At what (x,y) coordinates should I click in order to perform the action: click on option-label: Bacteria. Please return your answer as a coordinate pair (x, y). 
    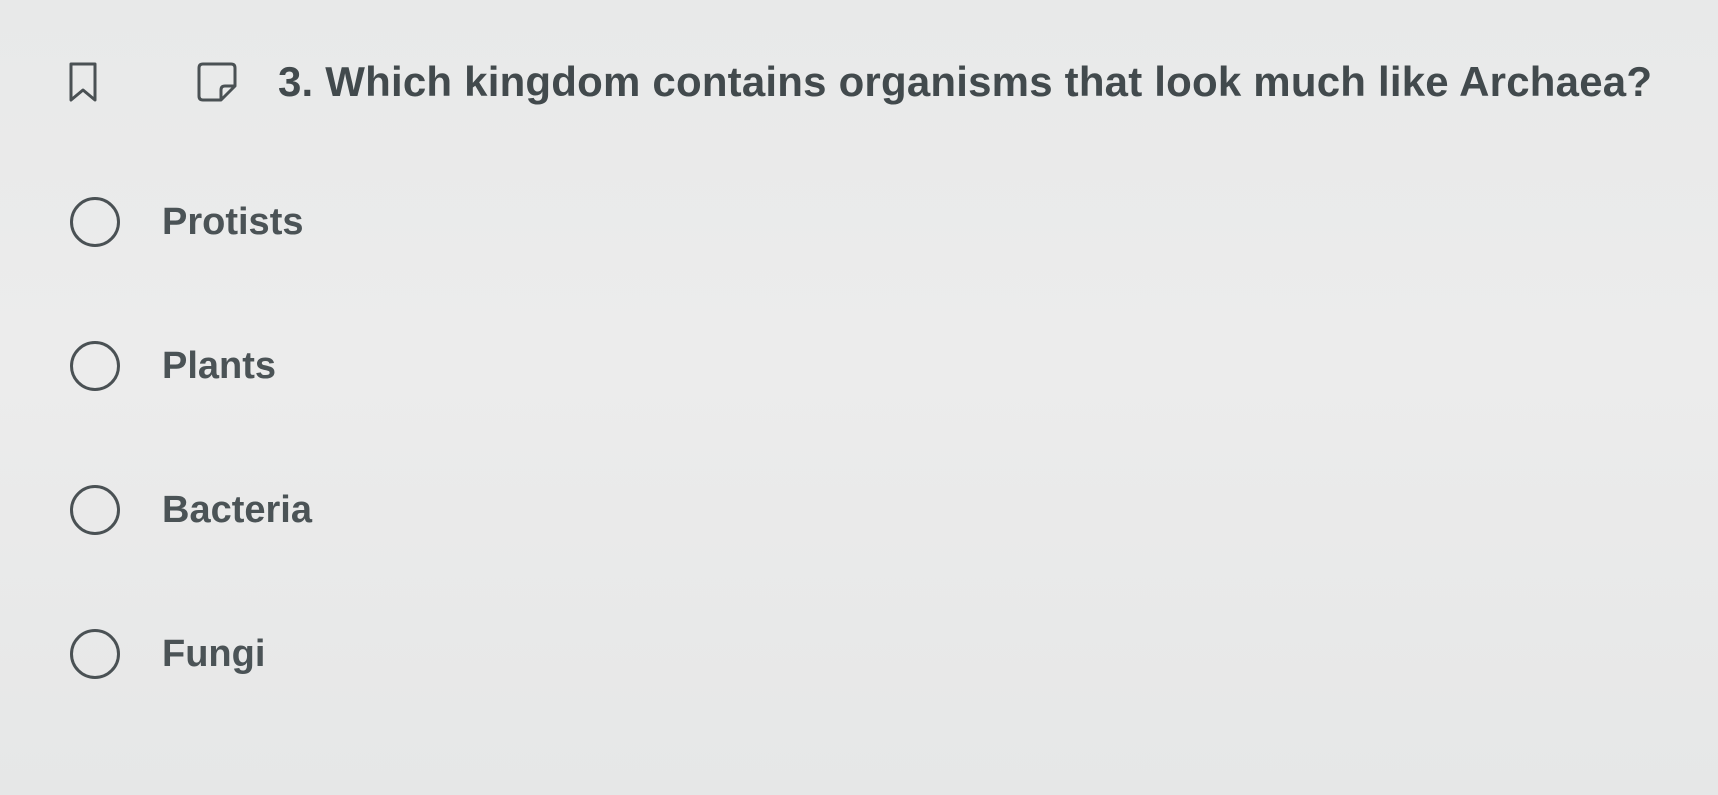
    Looking at the image, I should click on (237, 509).